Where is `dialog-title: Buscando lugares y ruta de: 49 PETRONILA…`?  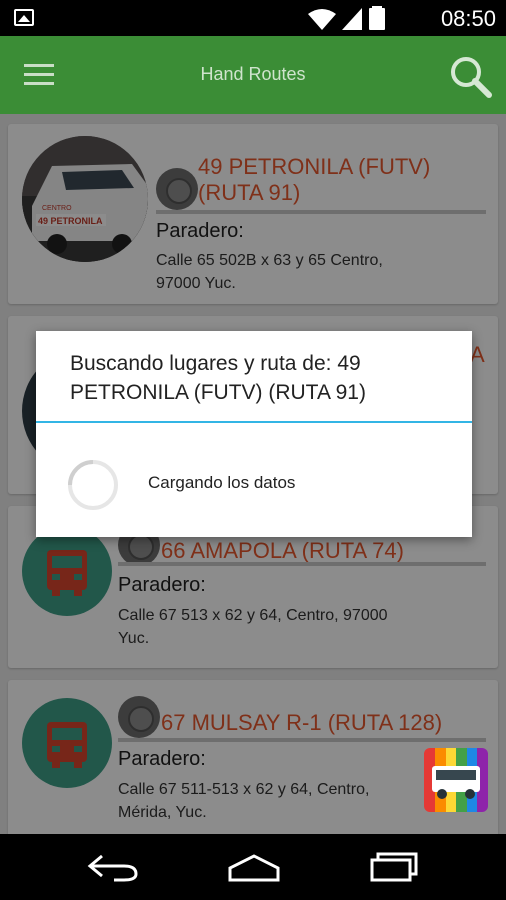 dialog-title: Buscando lugares y ruta de: 49 PETRONILA… is located at coordinates (218, 378).